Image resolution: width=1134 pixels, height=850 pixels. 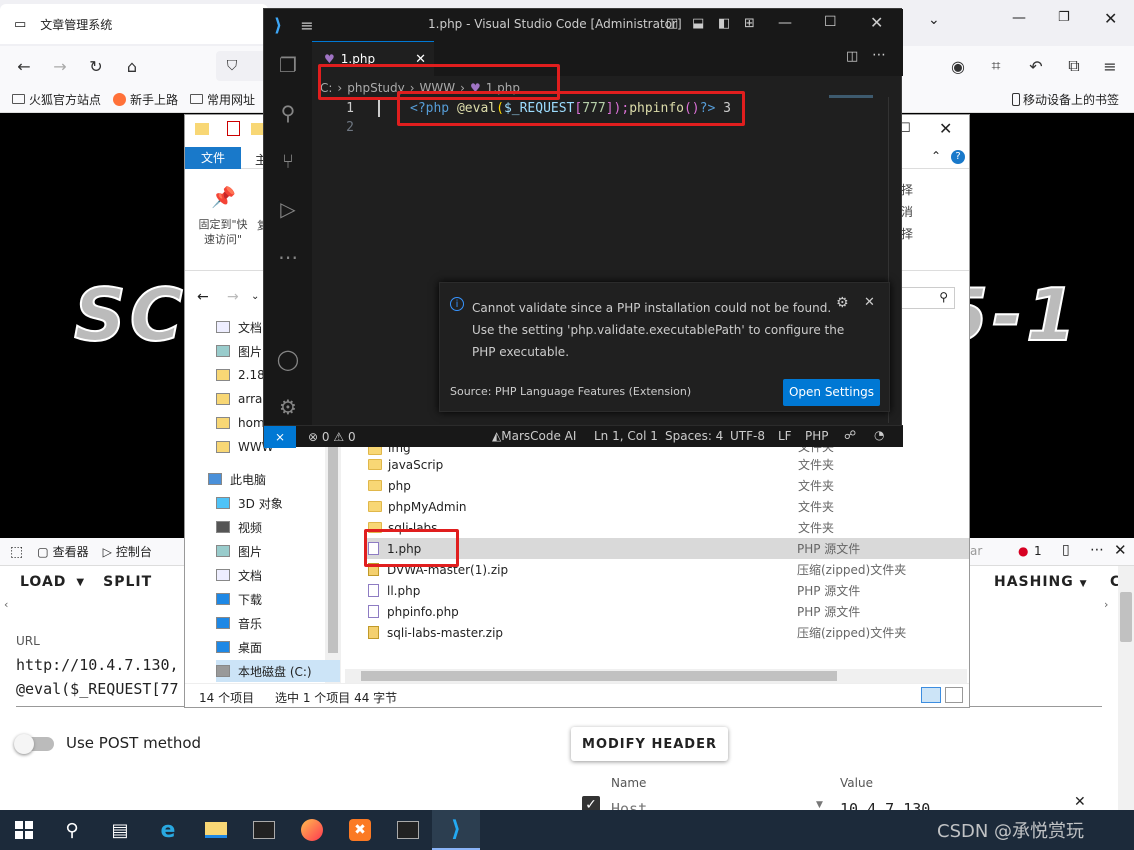 I want to click on hashing-button: HASHING ▼, so click(x=1041, y=582).